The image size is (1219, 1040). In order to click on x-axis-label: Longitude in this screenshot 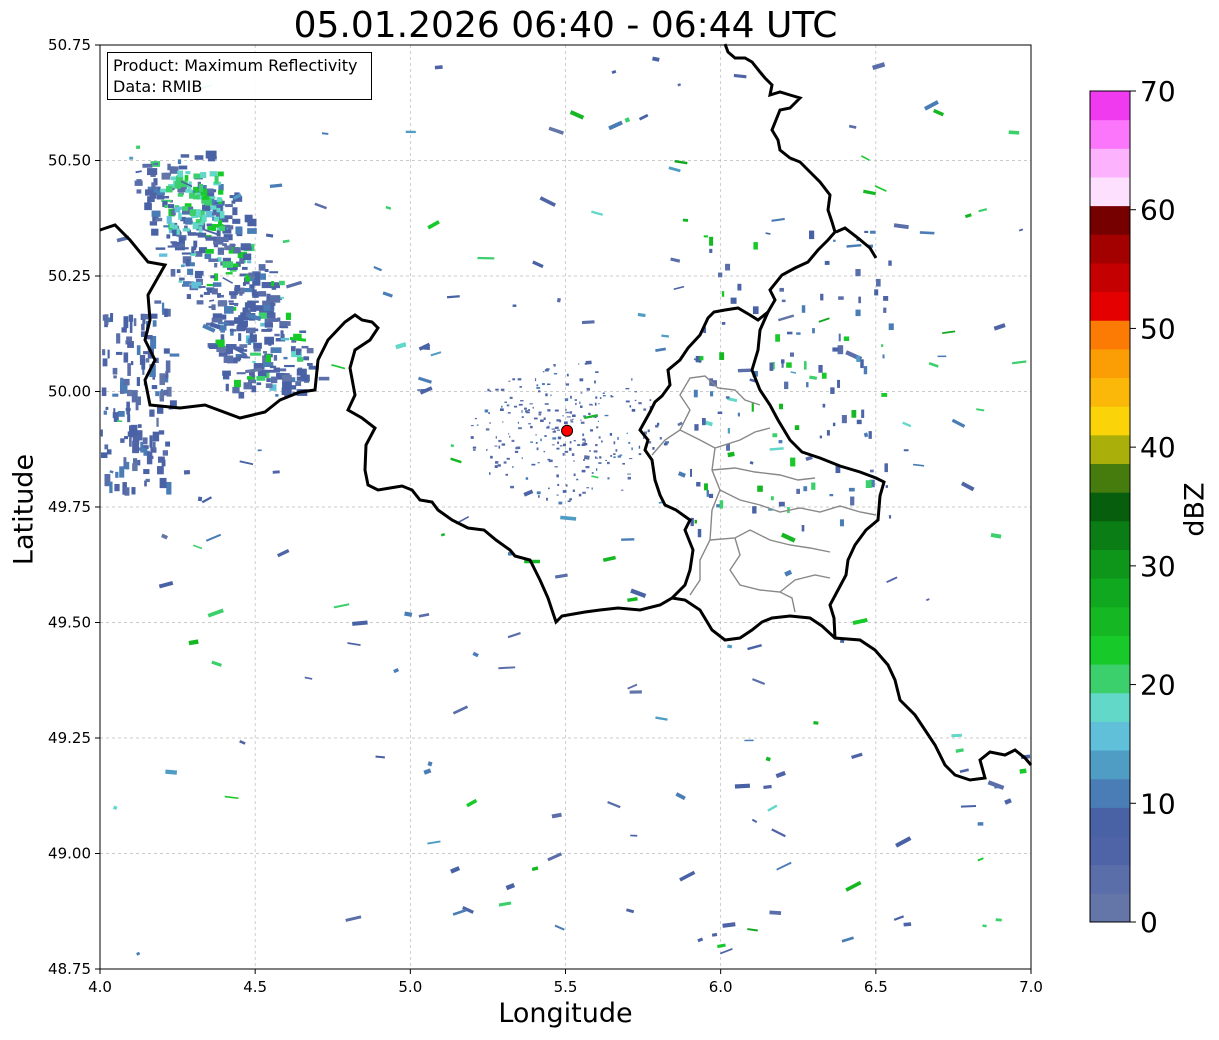, I will do `click(565, 1013)`.